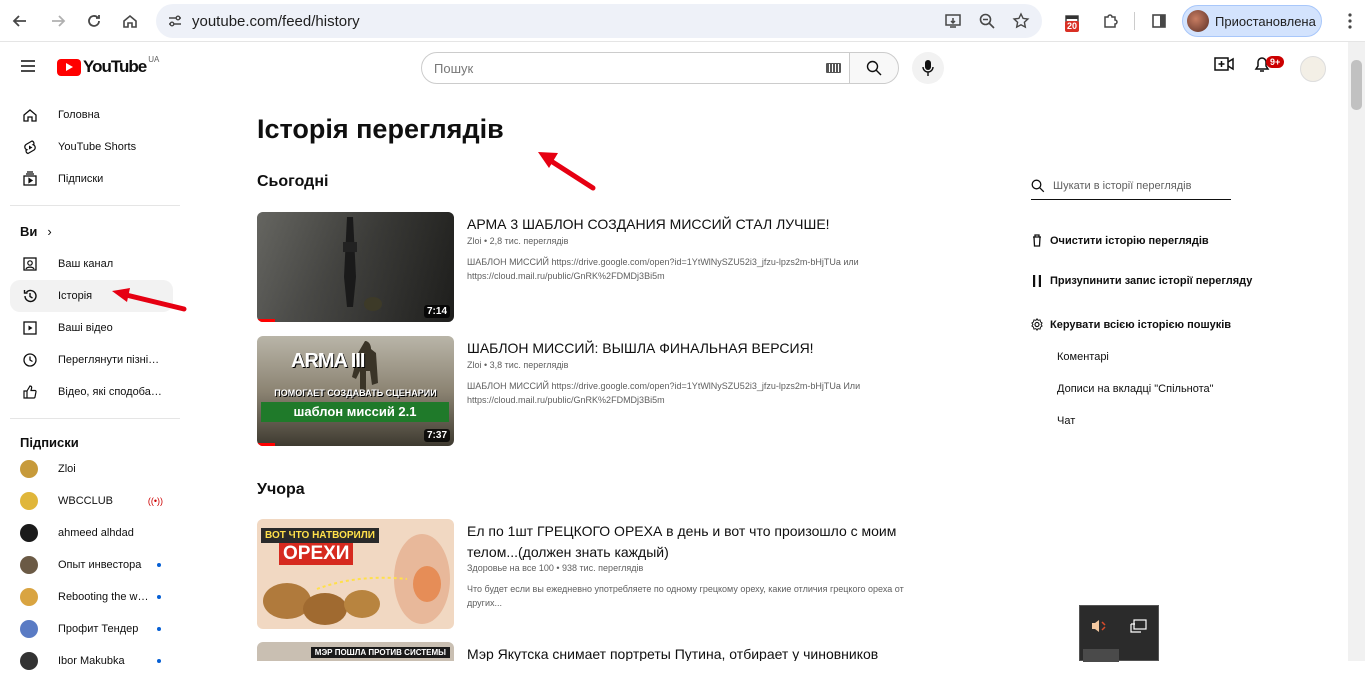 This screenshot has height=677, width=1365. What do you see at coordinates (29, 231) in the screenshot?
I see `you-header-label: Ви` at bounding box center [29, 231].